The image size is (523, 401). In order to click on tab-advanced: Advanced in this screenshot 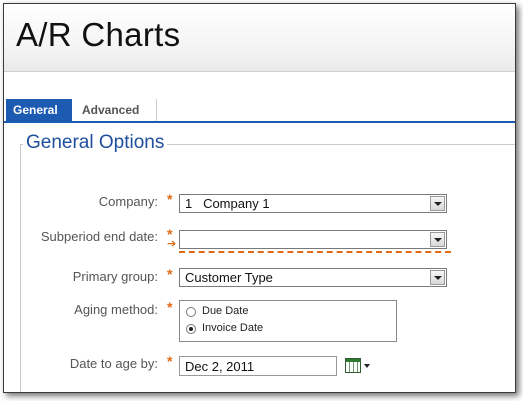, I will do `click(116, 110)`.